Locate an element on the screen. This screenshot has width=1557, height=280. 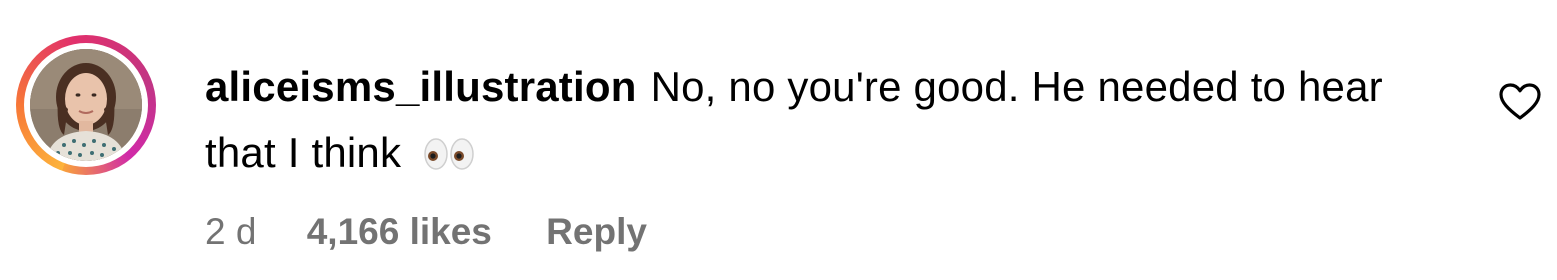
story-ring is located at coordinates (86, 105).